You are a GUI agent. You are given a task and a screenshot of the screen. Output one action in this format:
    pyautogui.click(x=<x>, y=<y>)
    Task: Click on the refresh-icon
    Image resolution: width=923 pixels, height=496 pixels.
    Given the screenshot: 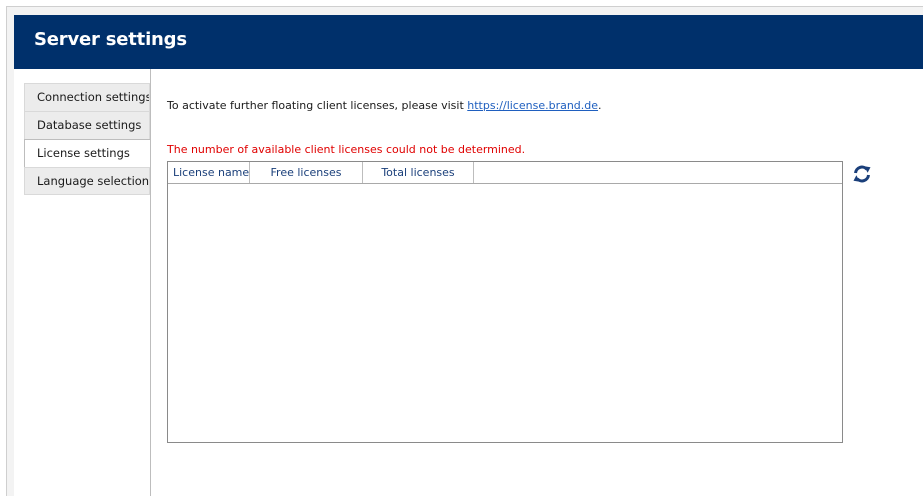 What is the action you would take?
    pyautogui.click(x=862, y=174)
    